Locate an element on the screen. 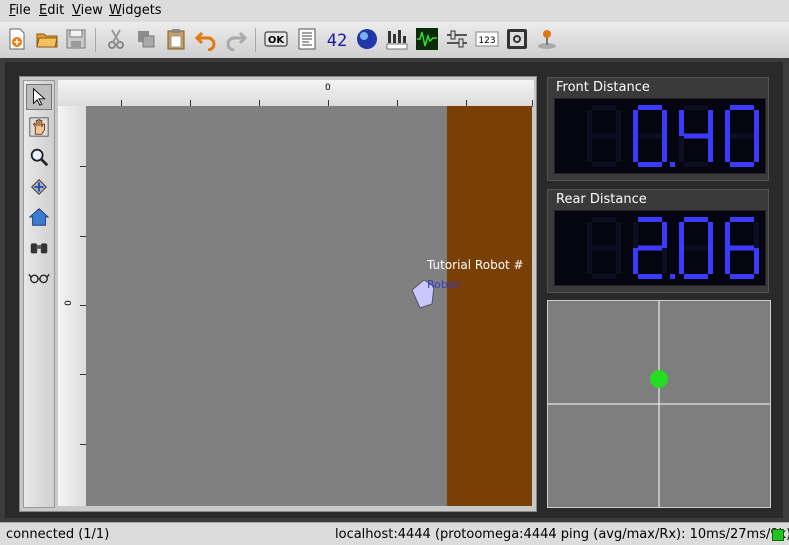  menubar: File Edit View Widgets is located at coordinates (394, 11).